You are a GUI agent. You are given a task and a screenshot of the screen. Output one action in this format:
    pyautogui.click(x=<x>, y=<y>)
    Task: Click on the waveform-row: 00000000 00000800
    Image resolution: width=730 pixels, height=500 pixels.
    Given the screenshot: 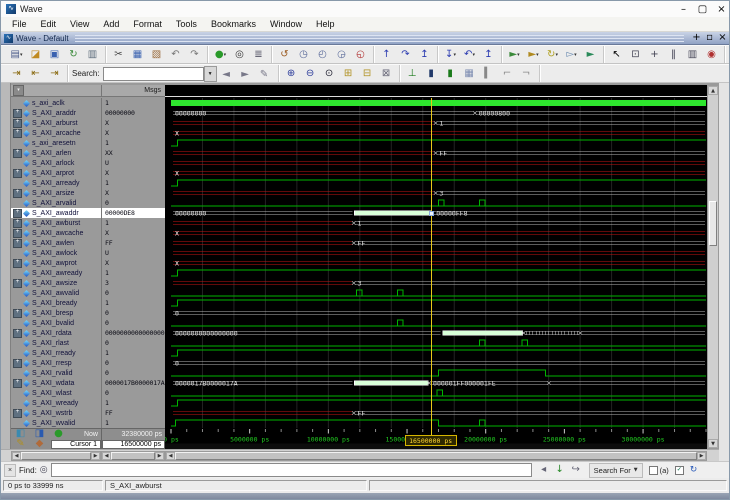 What is the action you would take?
    pyautogui.click(x=436, y=113)
    